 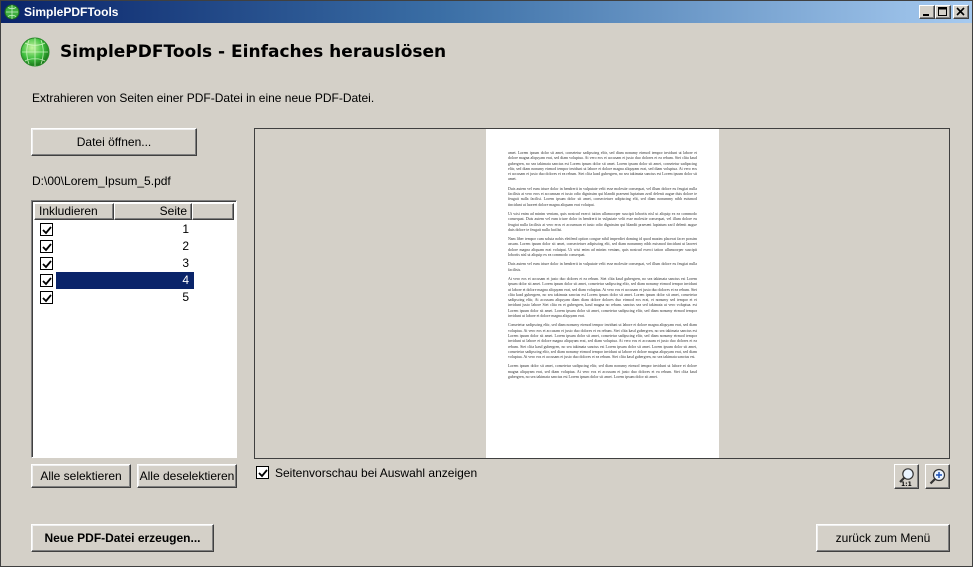 I want to click on zoom-actual-size-icon: 1:1, so click(x=906, y=477).